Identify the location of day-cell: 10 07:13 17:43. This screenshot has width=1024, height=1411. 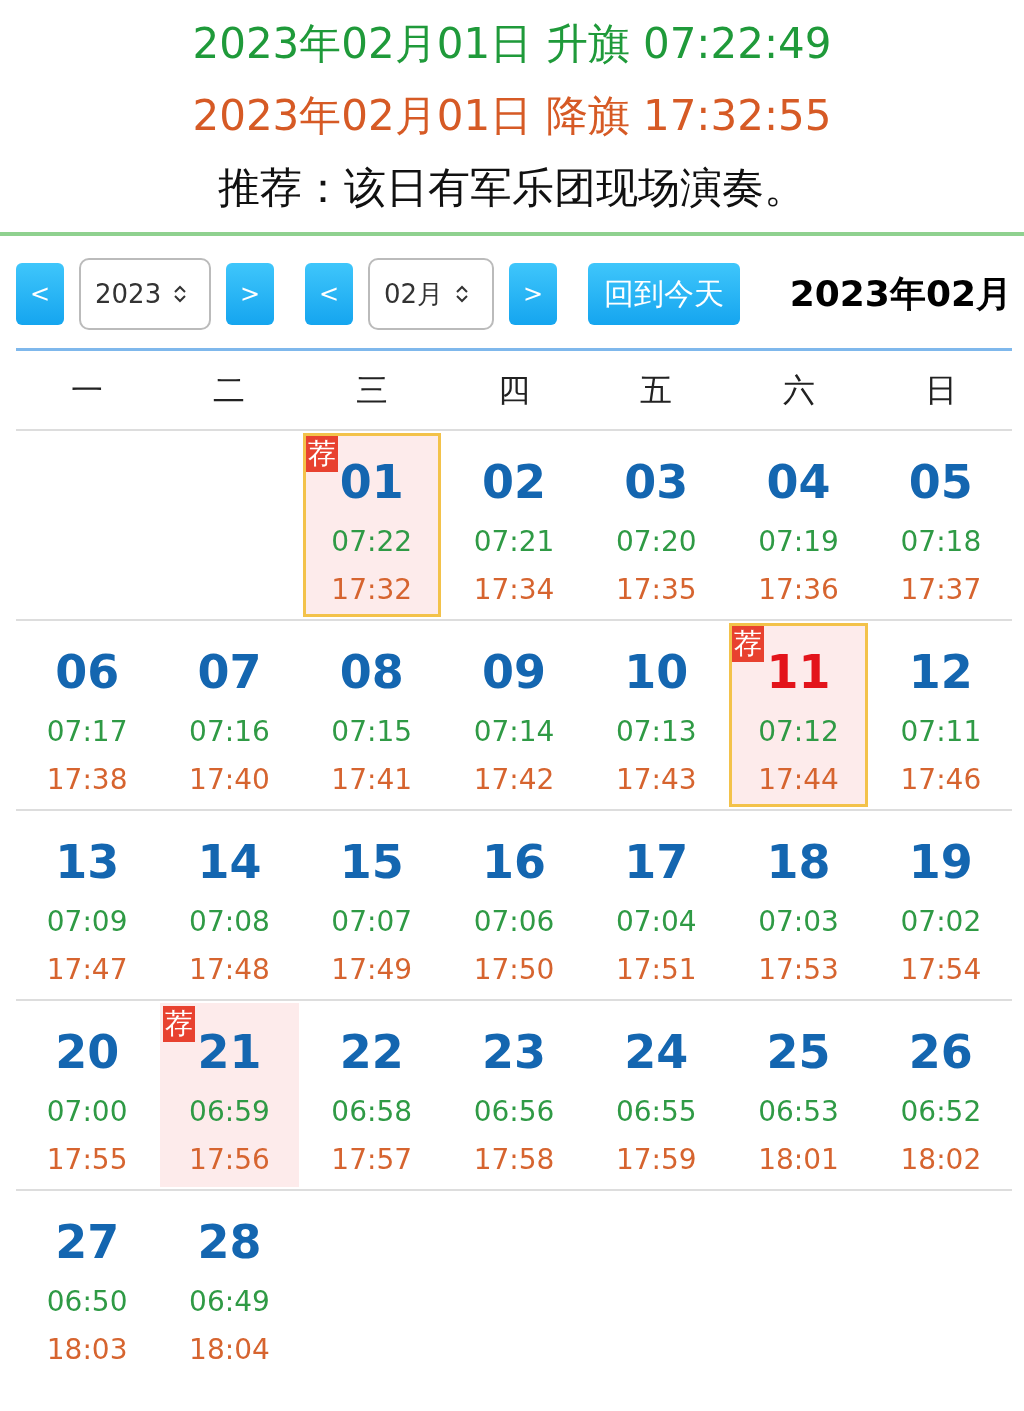
(656, 715).